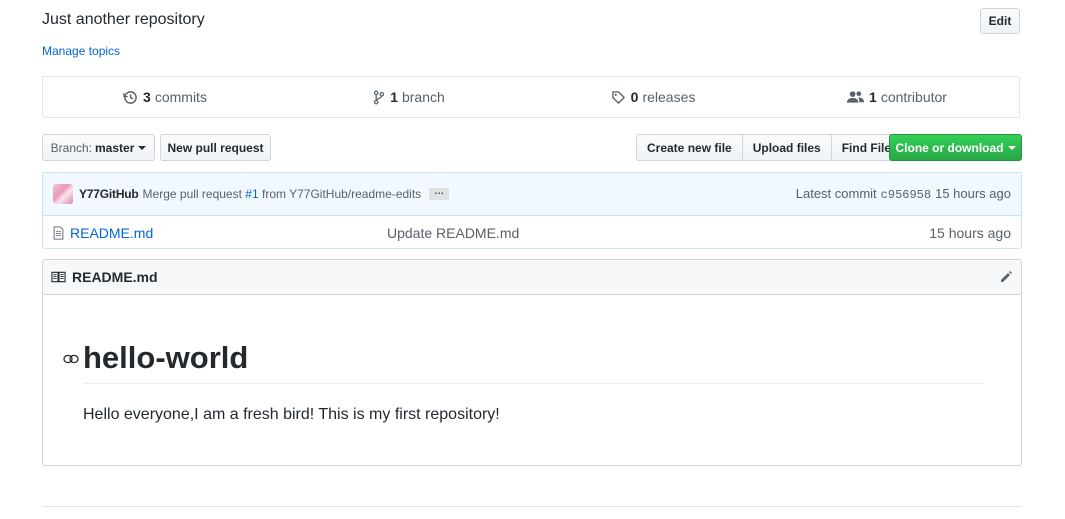  I want to click on commits-label: commits, so click(180, 97).